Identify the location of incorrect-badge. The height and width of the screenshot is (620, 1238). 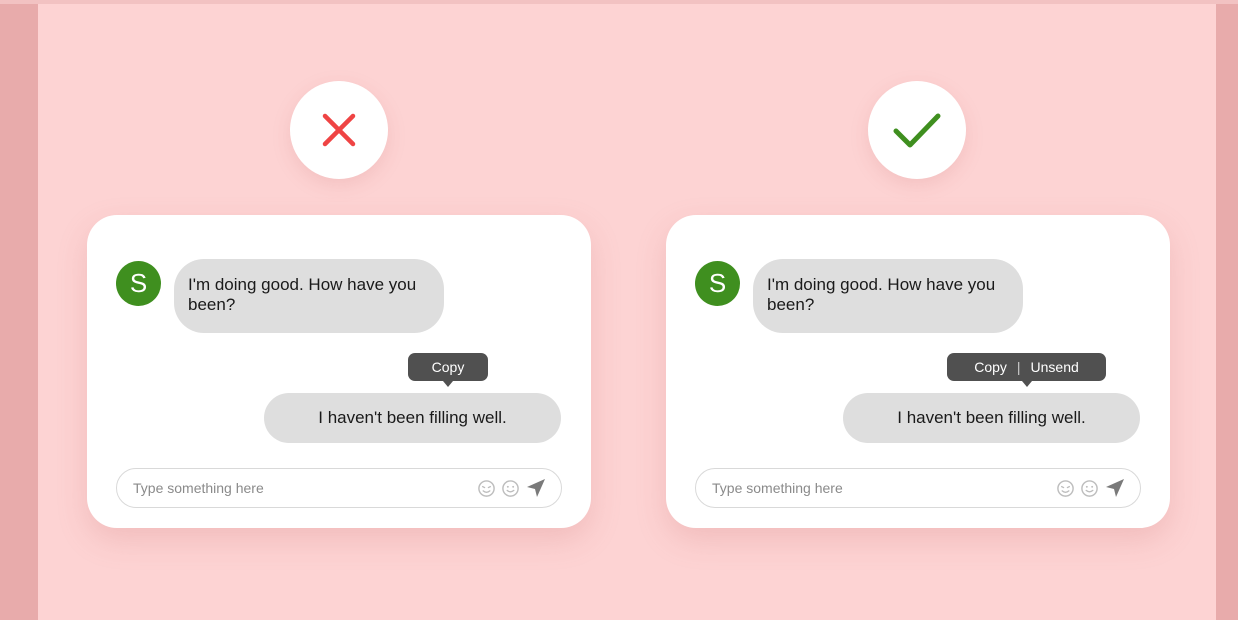
(339, 130).